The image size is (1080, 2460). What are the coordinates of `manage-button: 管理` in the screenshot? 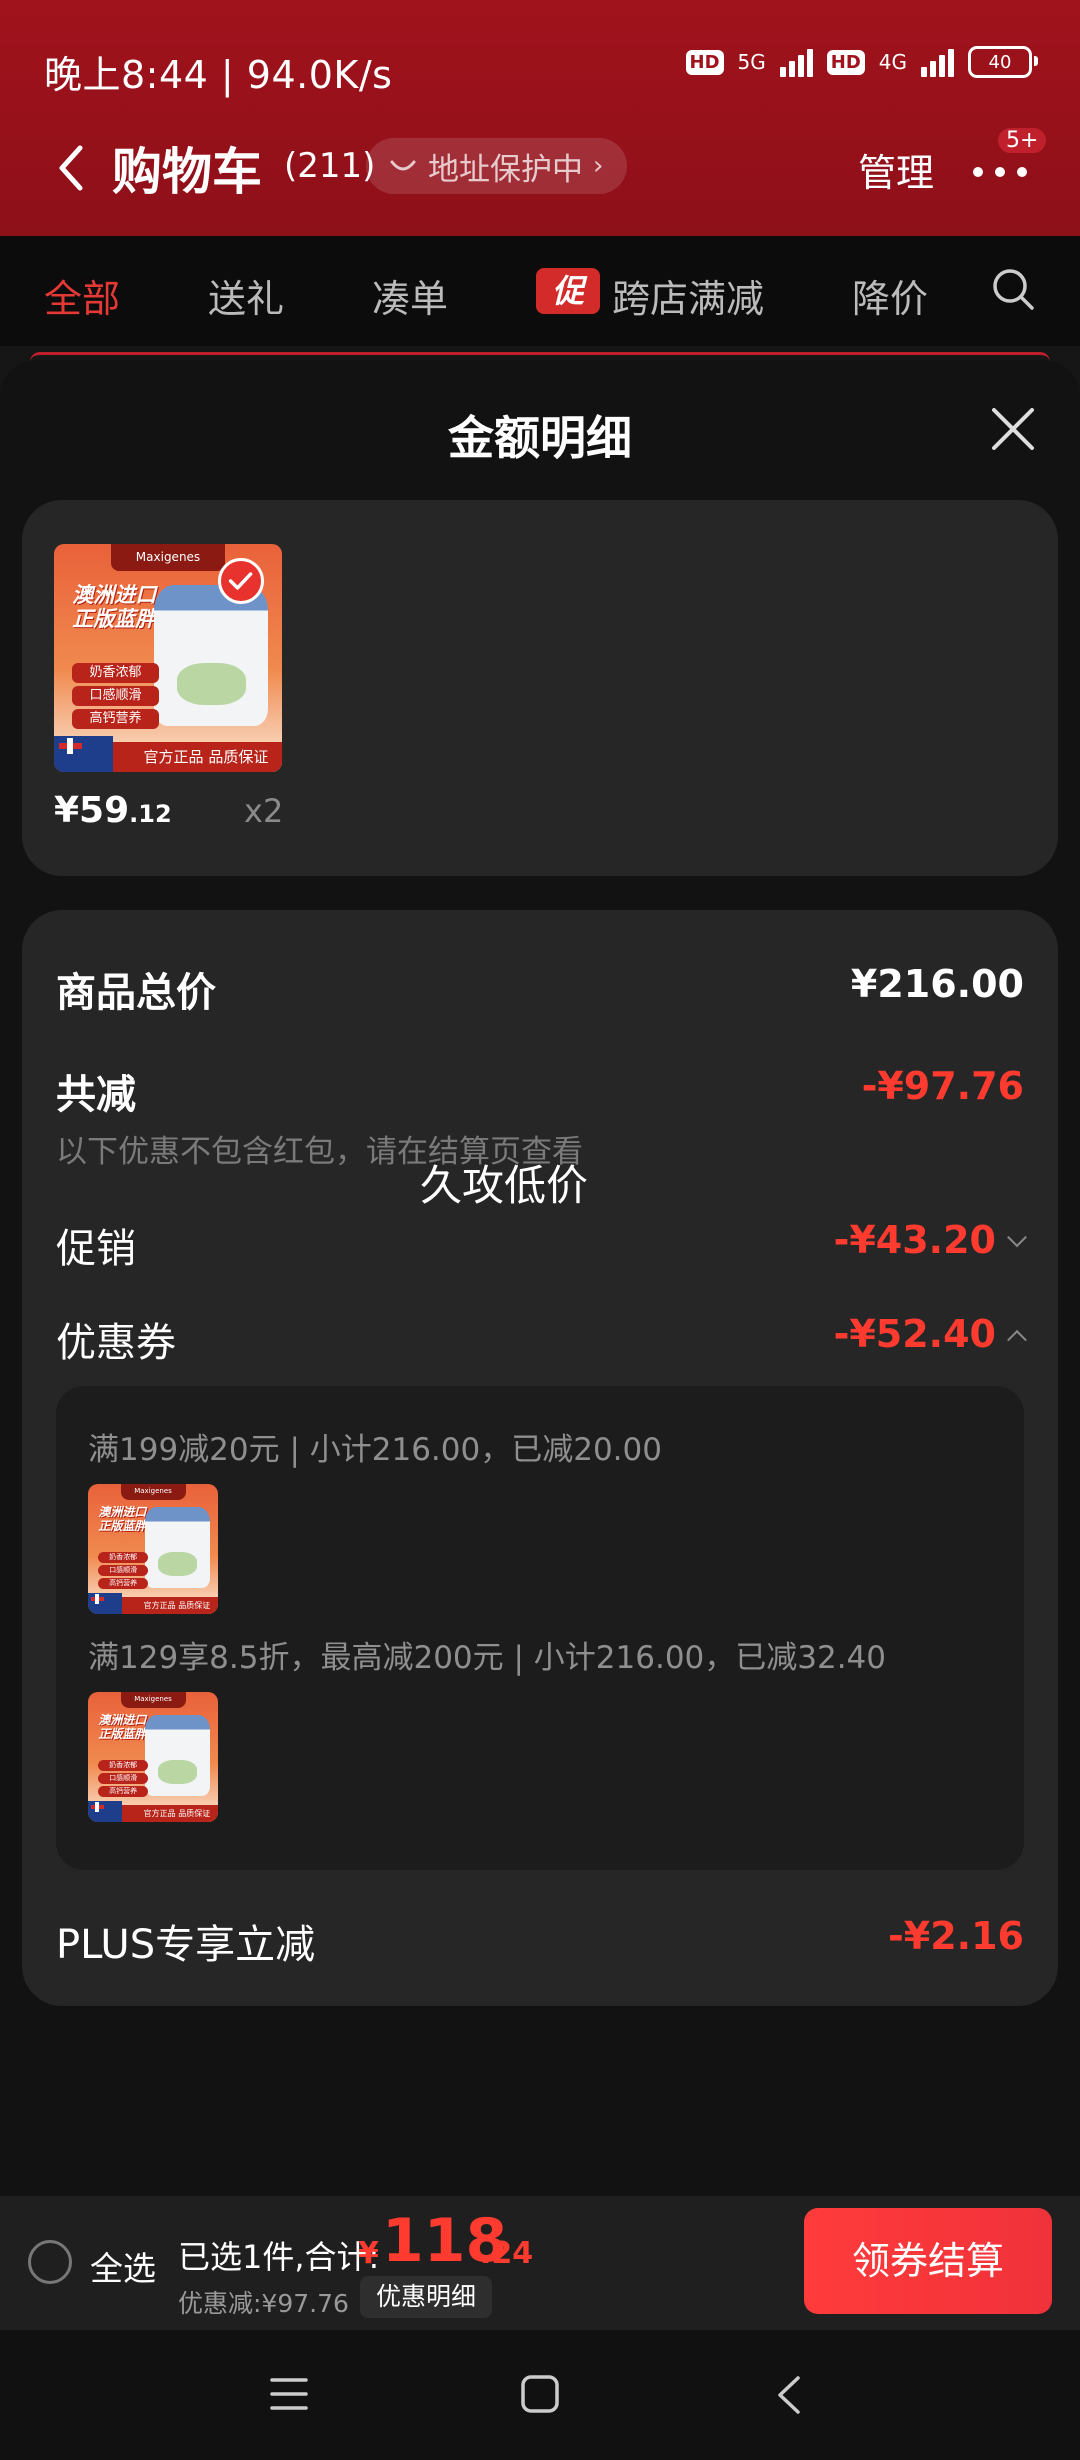 It's located at (896, 169).